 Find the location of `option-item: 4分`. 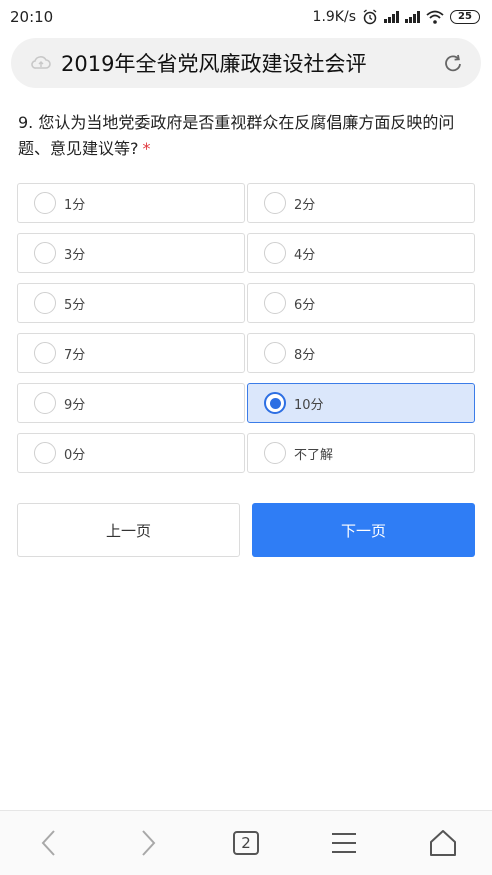

option-item: 4分 is located at coordinates (361, 253).